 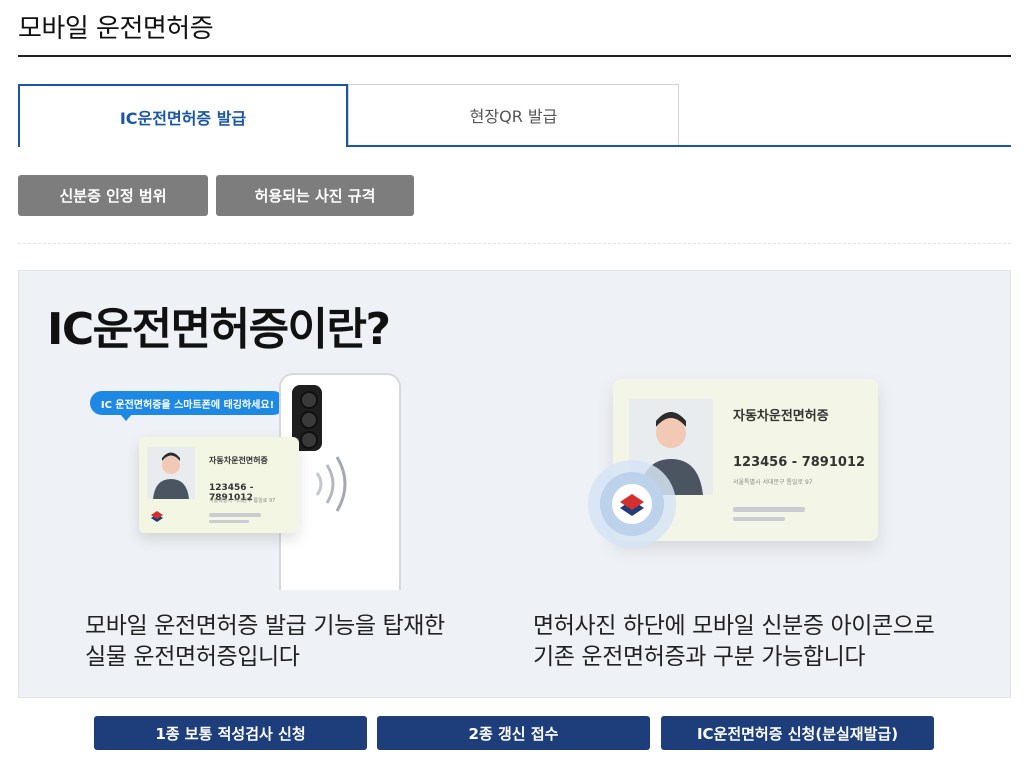 What do you see at coordinates (514, 243) in the screenshot?
I see `section-divider` at bounding box center [514, 243].